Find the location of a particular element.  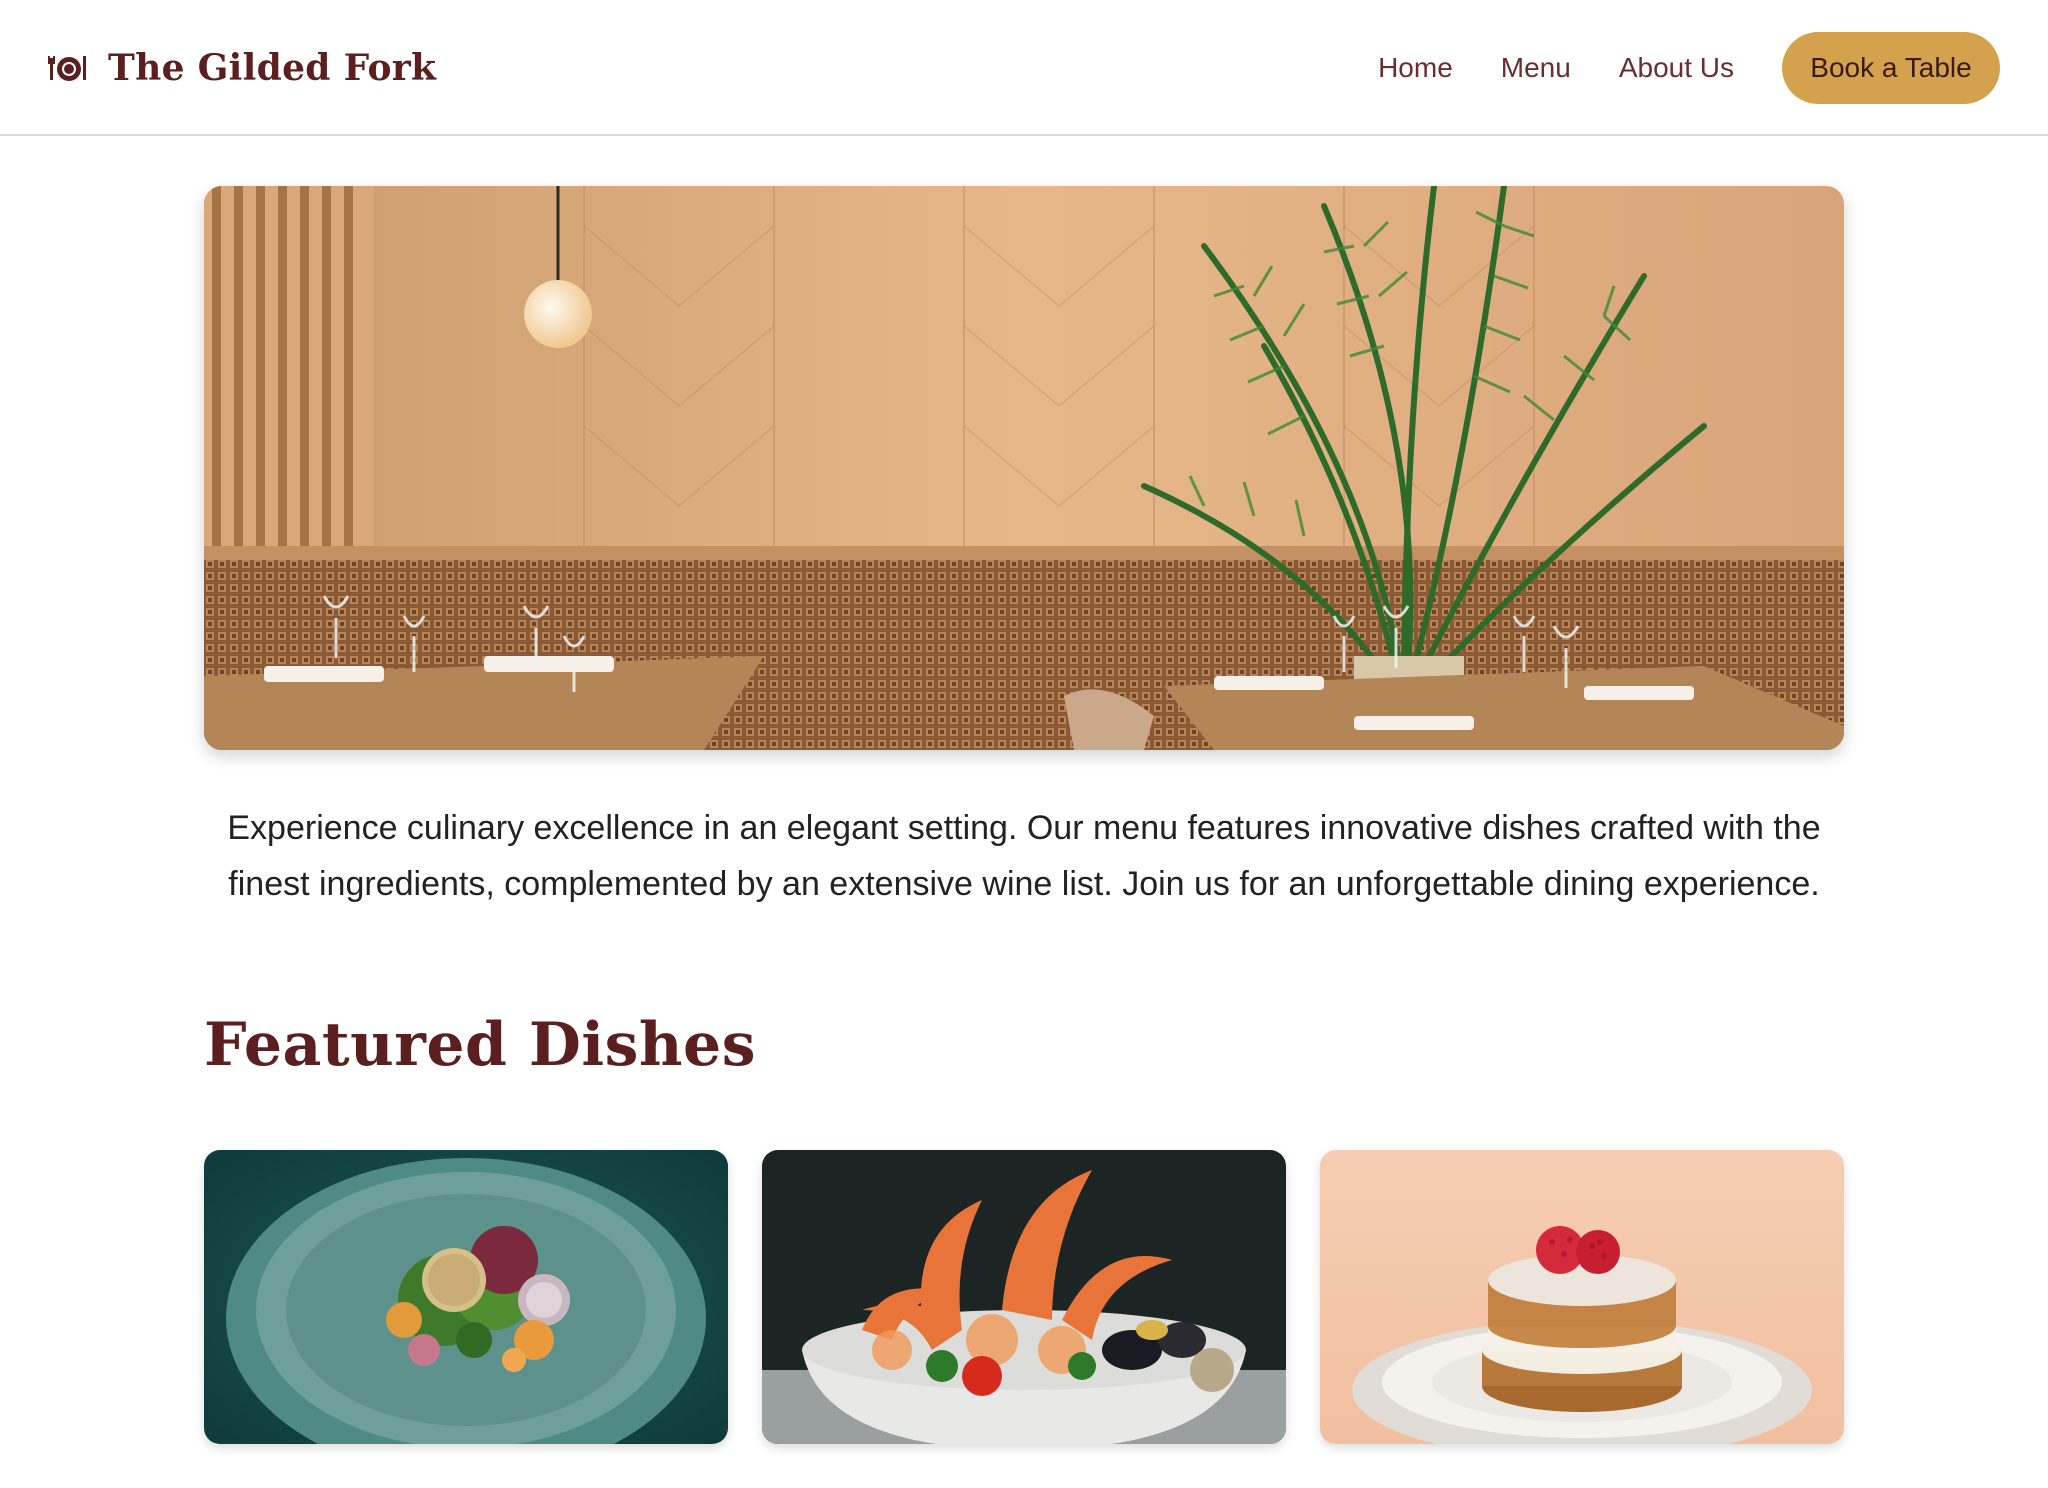

salad-plate-photo is located at coordinates (466, 1297).